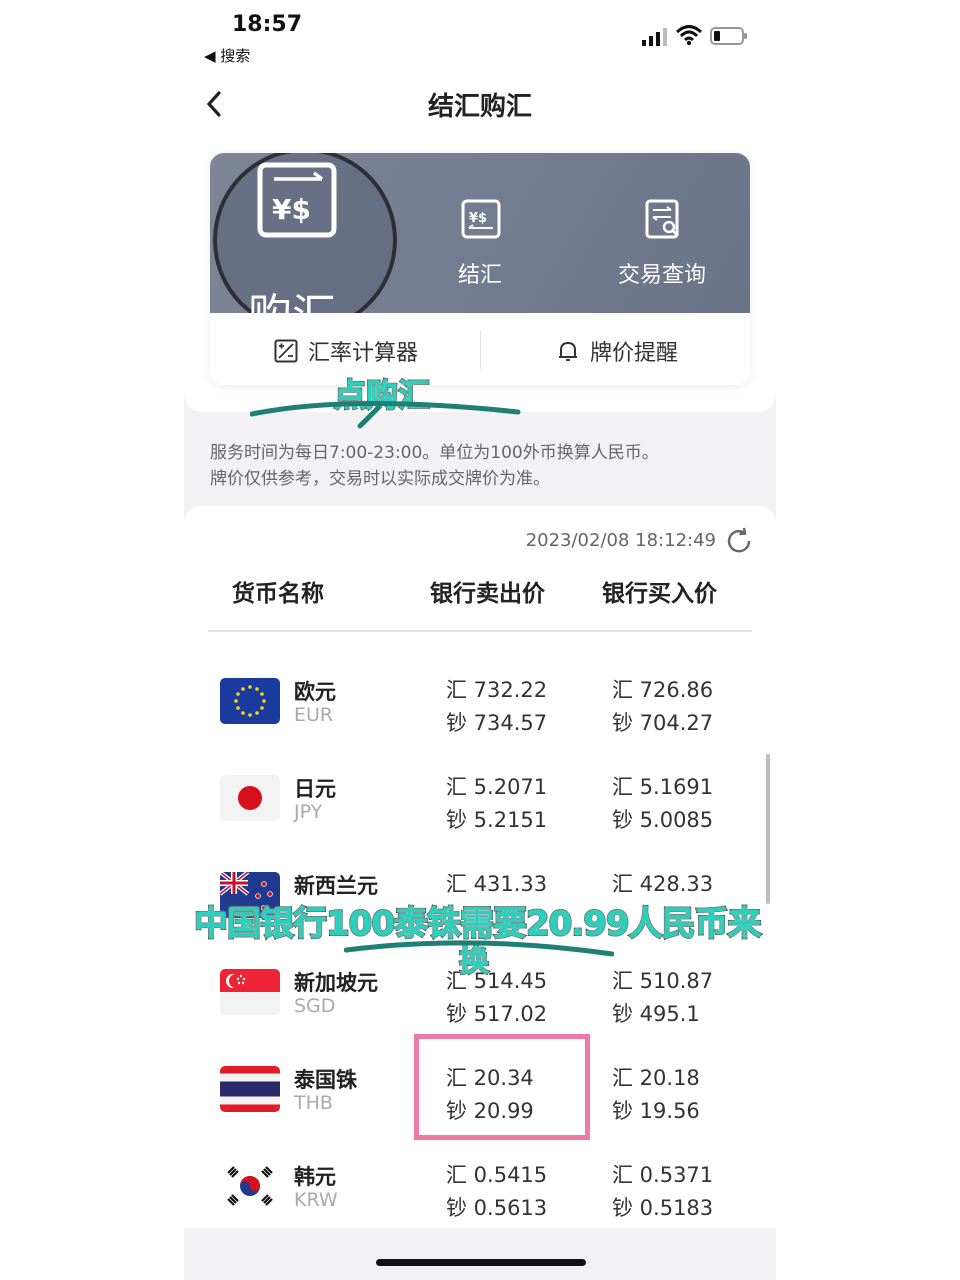  What do you see at coordinates (739, 541) in the screenshot?
I see `refresh-icon` at bounding box center [739, 541].